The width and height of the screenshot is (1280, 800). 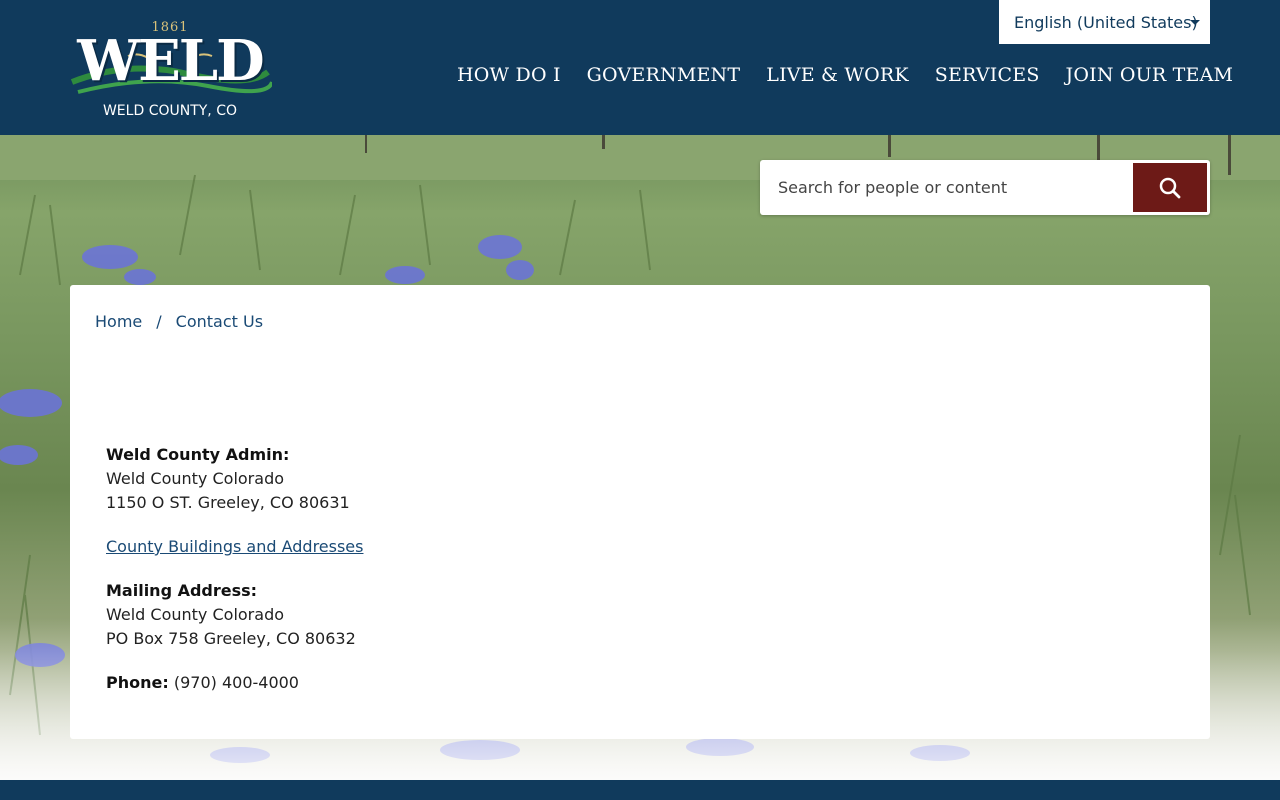 What do you see at coordinates (231, 638) in the screenshot?
I see `mailing-address-line2: PO Box 758 Greeley, CO 80632` at bounding box center [231, 638].